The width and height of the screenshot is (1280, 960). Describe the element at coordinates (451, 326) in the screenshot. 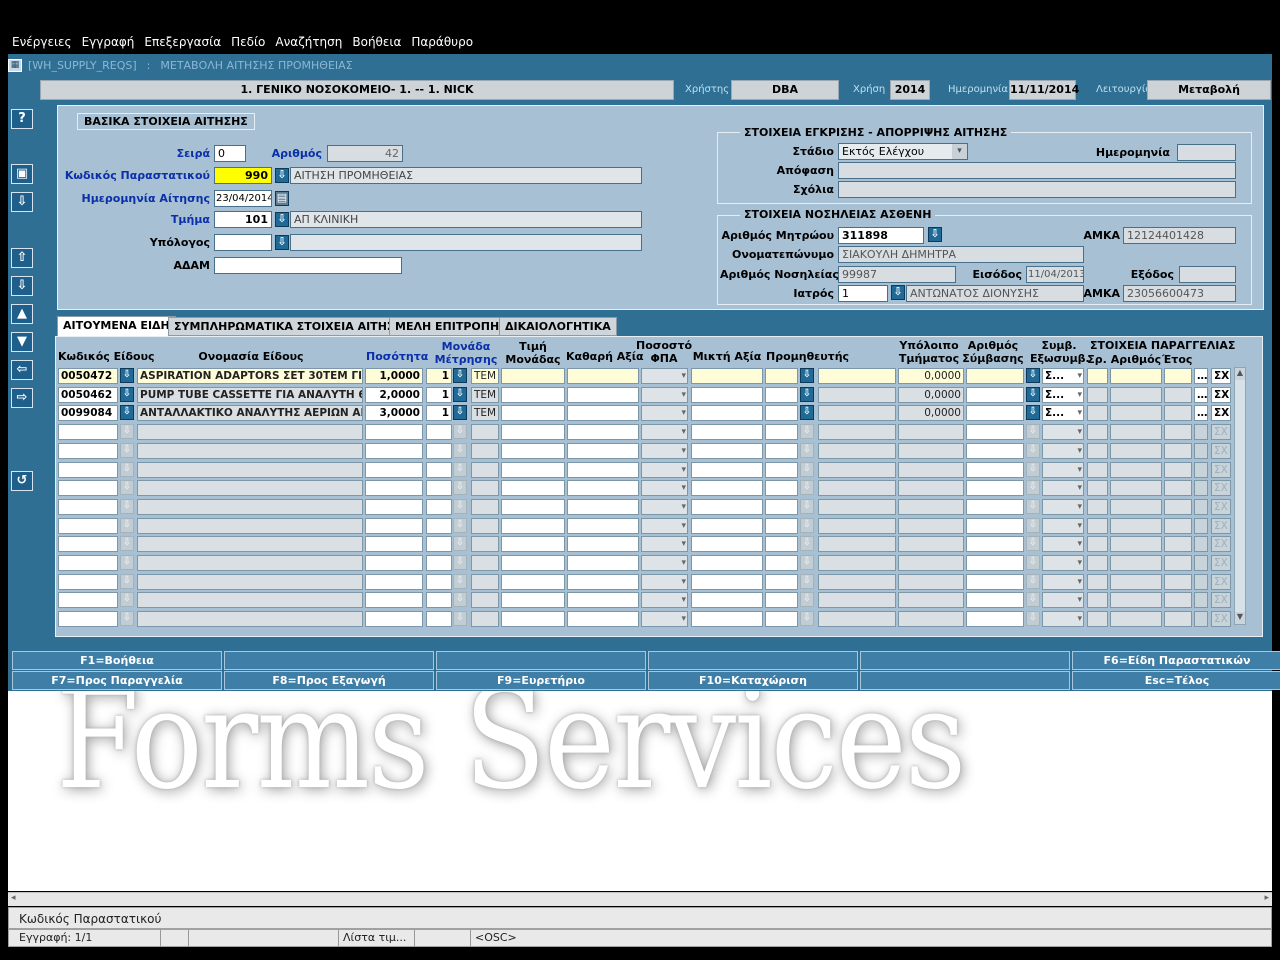

I see `tab-committee: ΜΕΛΗ ΕΠΙΤΡΟΠΗΣ` at that location.